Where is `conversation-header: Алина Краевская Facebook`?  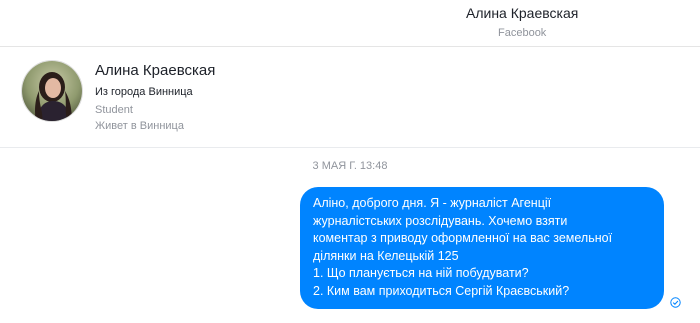 conversation-header: Алина Краевская Facebook is located at coordinates (350, 23).